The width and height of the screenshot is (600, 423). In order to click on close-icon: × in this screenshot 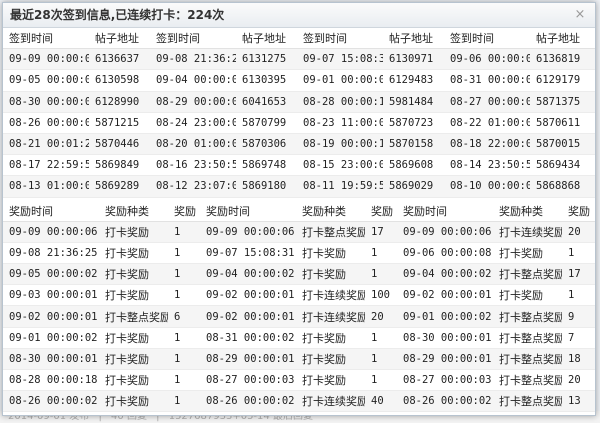, I will do `click(580, 15)`.